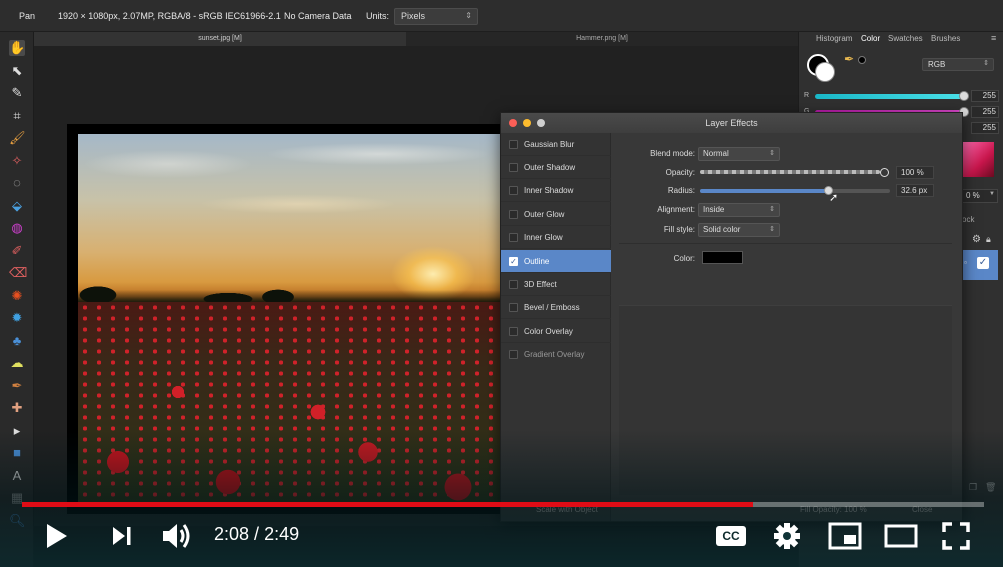  I want to click on current-time: 2:08, so click(232, 534).